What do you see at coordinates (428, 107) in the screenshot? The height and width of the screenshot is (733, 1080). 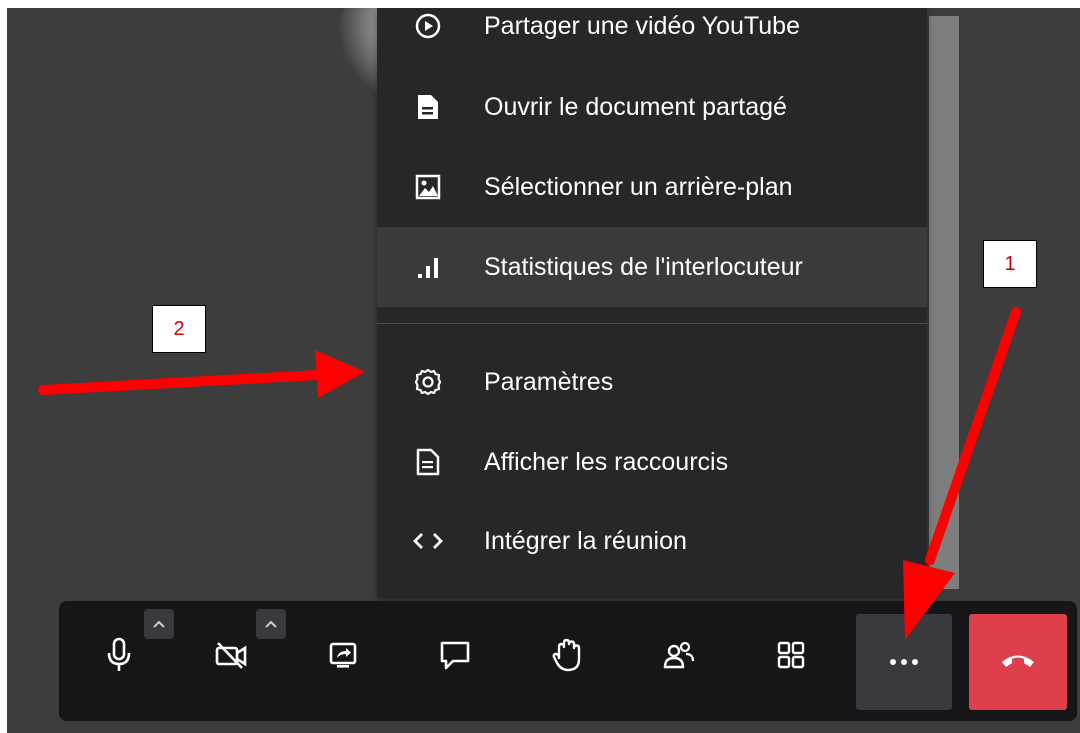 I see `document-icon` at bounding box center [428, 107].